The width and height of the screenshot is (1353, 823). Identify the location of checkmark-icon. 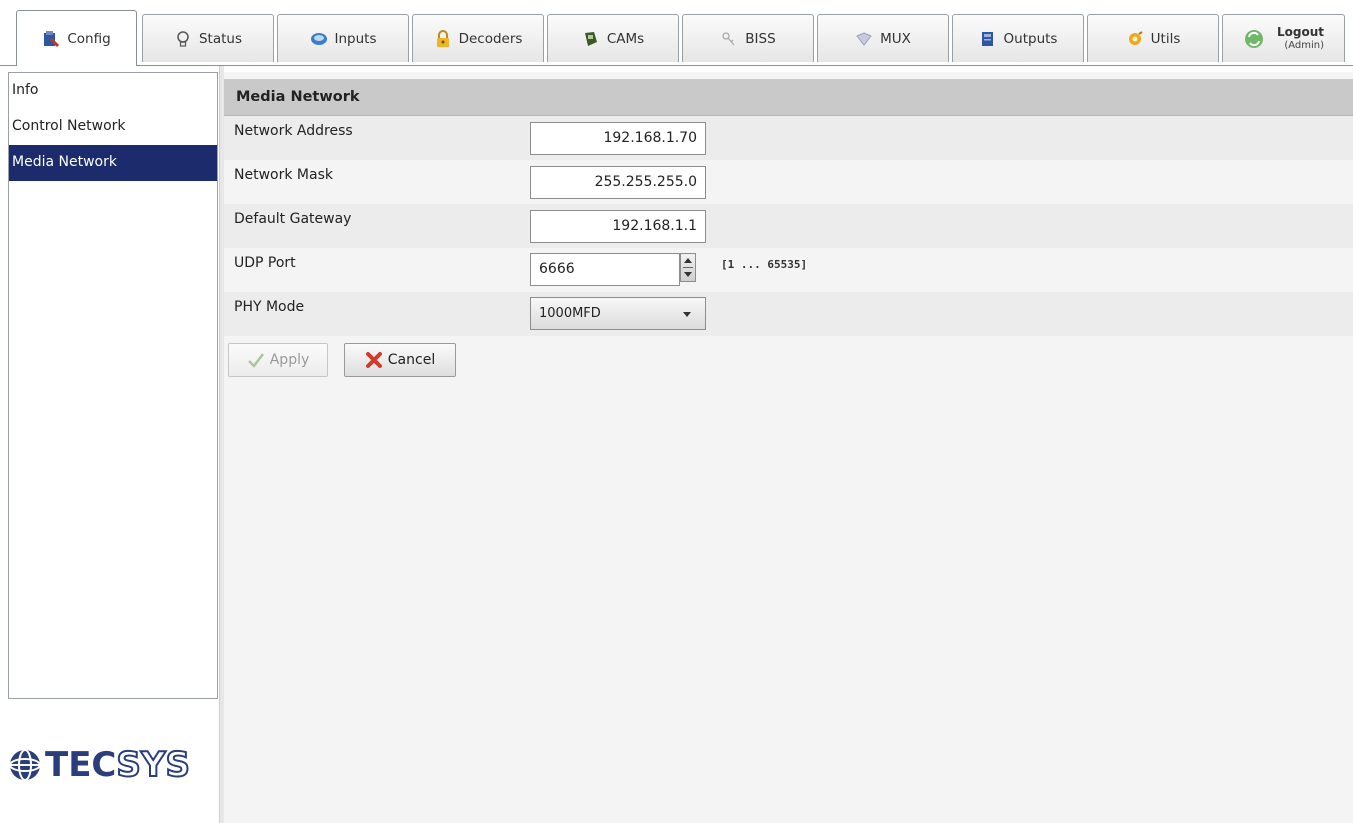
(256, 360).